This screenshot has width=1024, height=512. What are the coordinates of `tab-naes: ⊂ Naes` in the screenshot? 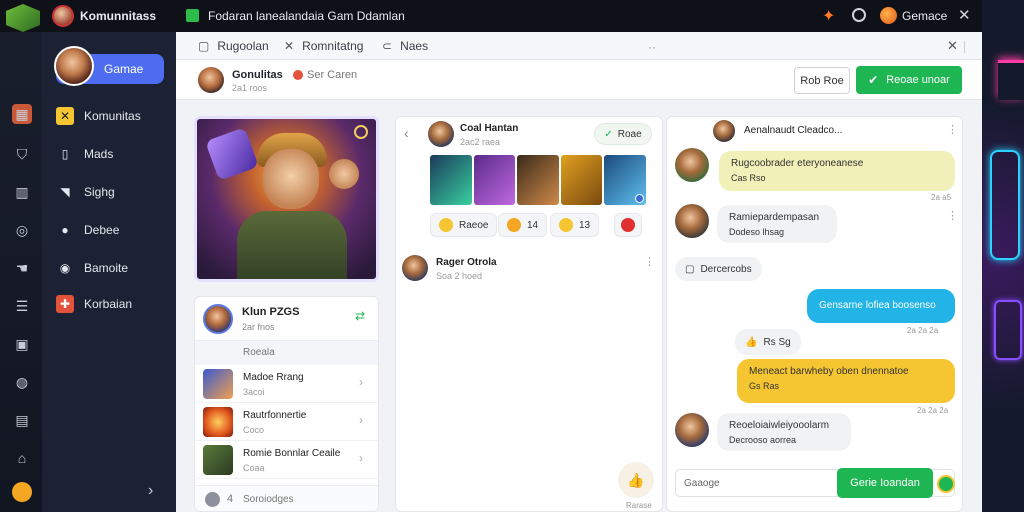 It's located at (405, 46).